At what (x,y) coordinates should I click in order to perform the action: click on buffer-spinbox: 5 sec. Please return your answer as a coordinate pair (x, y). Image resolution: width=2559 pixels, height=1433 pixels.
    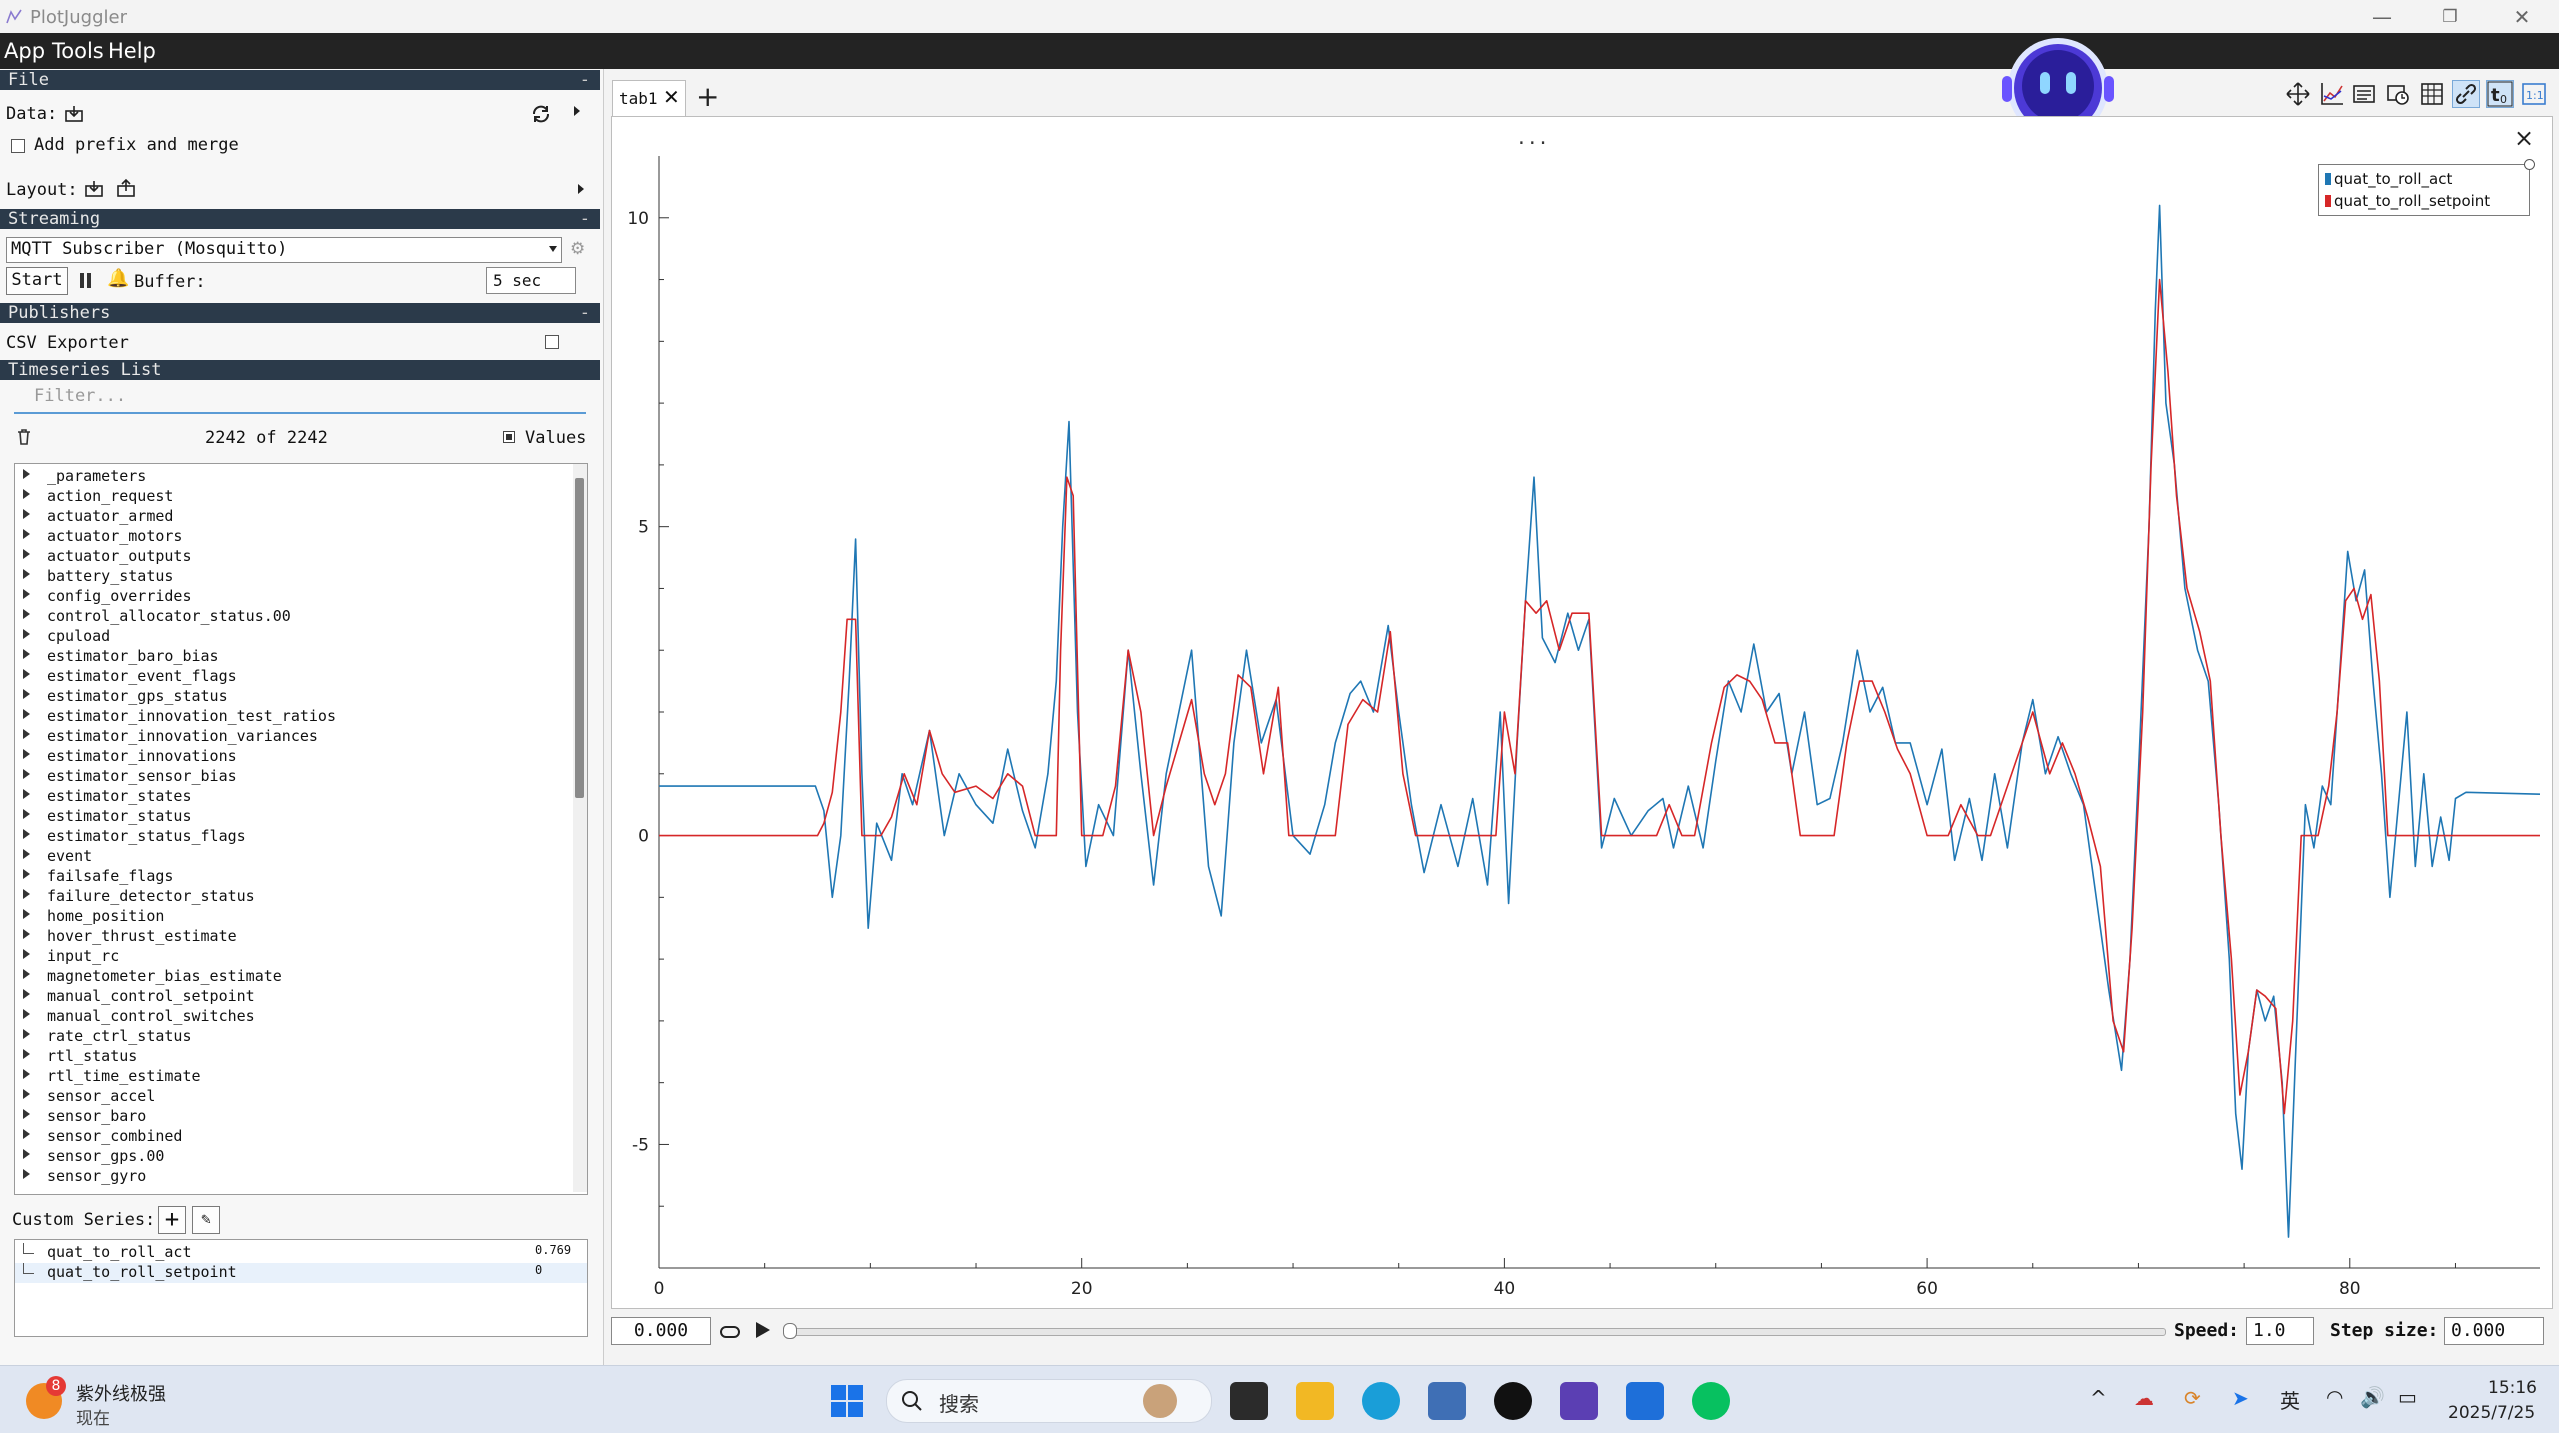
    Looking at the image, I should click on (531, 280).